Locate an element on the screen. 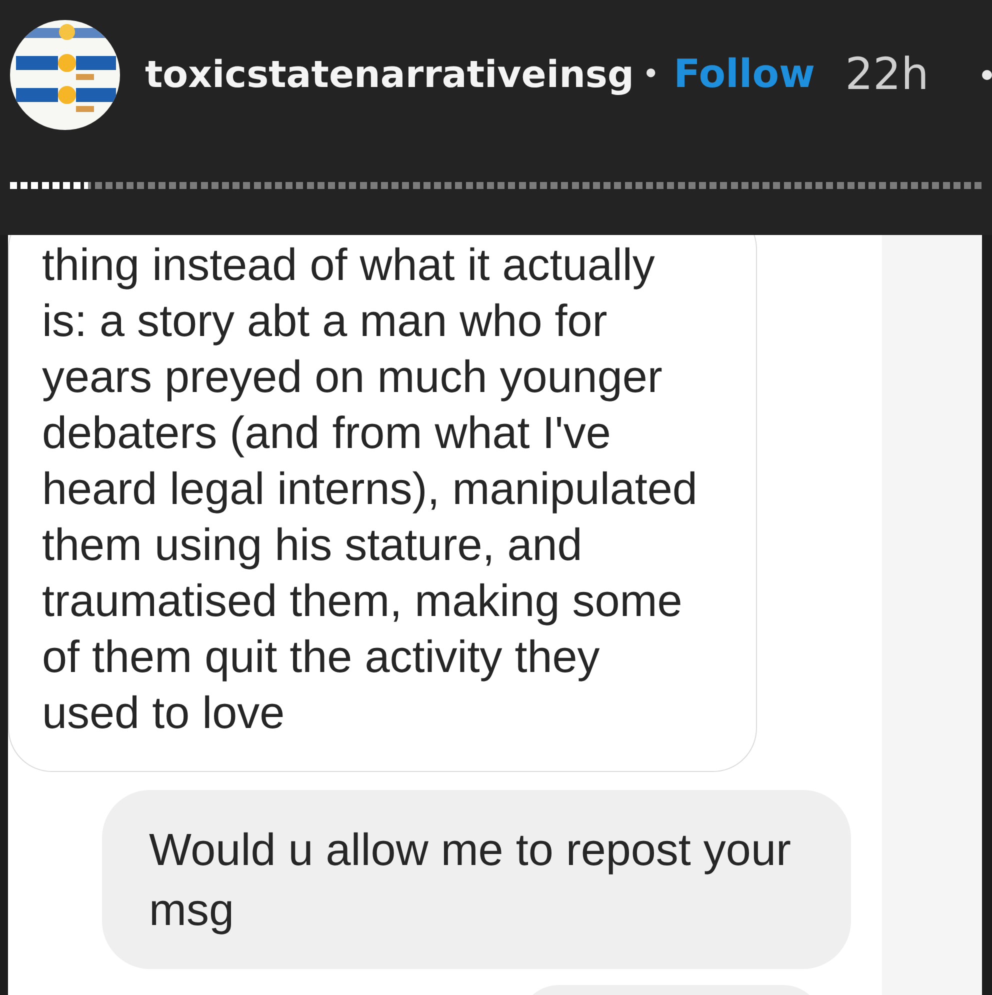  post-time: 22h is located at coordinates (887, 75).